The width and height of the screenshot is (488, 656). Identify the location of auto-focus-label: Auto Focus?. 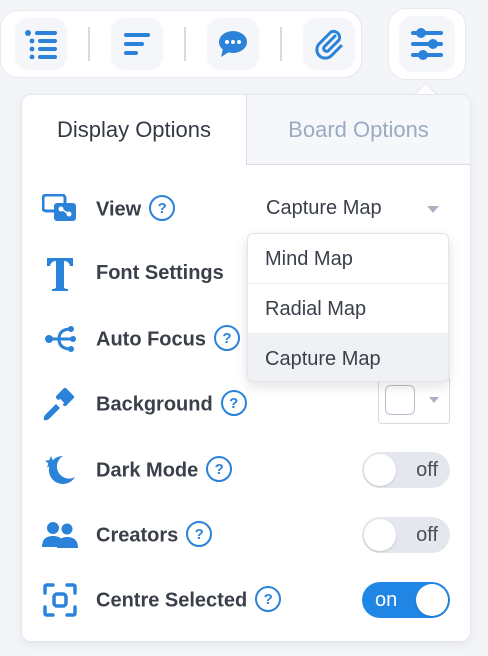
(168, 339).